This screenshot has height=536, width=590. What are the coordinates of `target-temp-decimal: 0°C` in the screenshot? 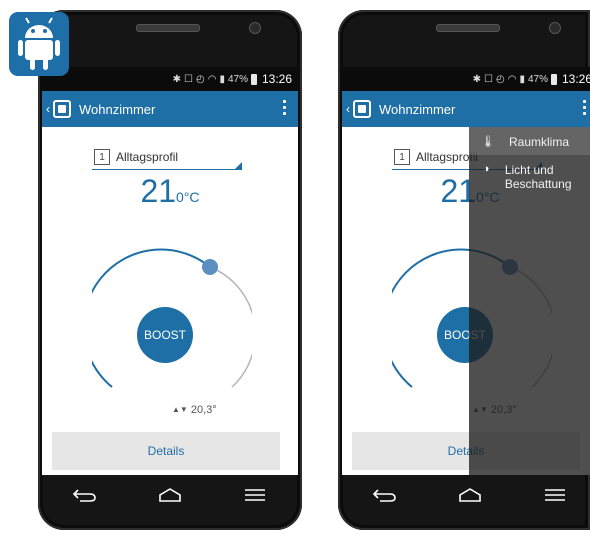 It's located at (188, 197).